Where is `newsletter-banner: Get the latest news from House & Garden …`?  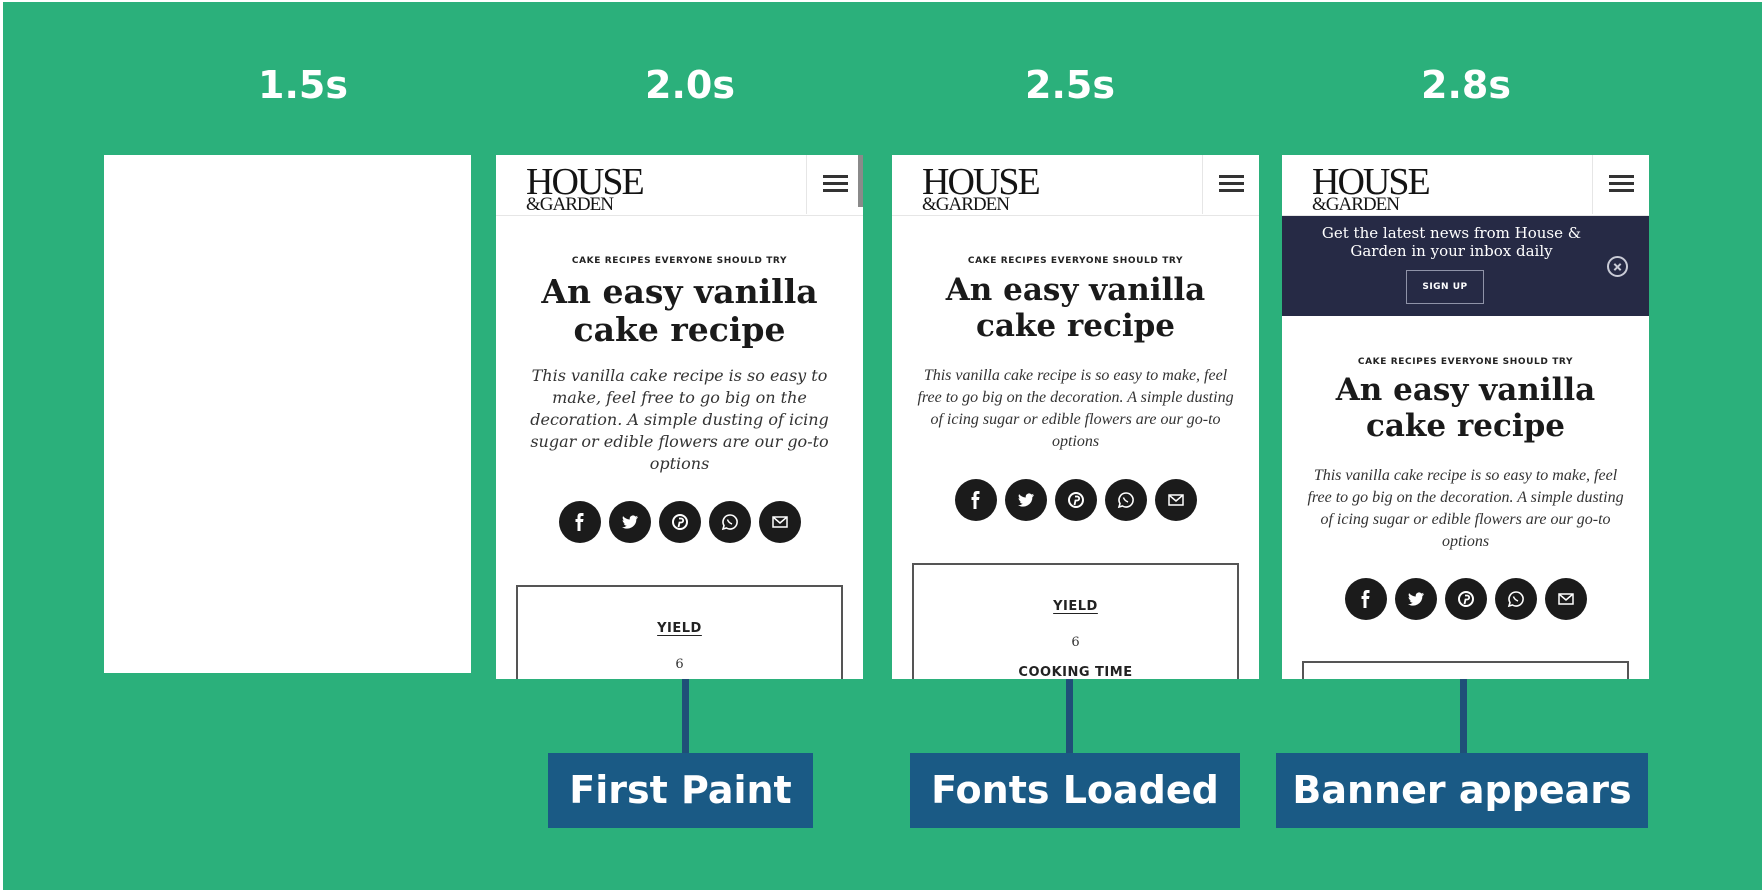
newsletter-banner: Get the latest news from House & Garden … is located at coordinates (1465, 266).